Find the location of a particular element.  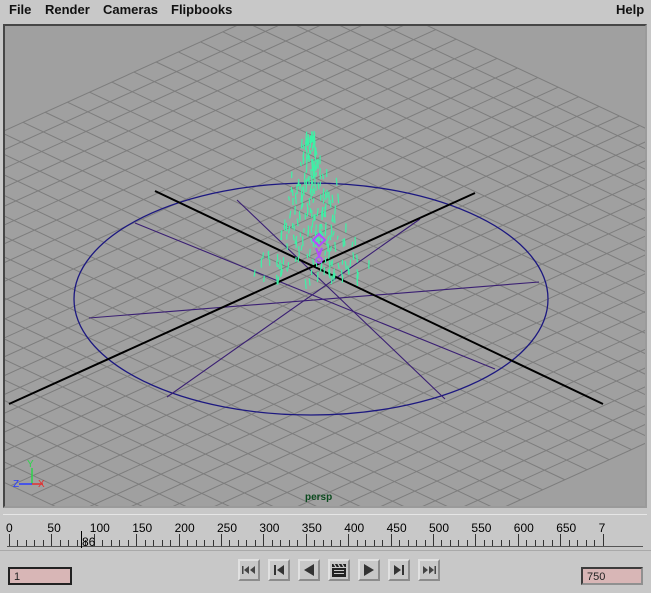

camera-name-label: persp is located at coordinates (318, 497).